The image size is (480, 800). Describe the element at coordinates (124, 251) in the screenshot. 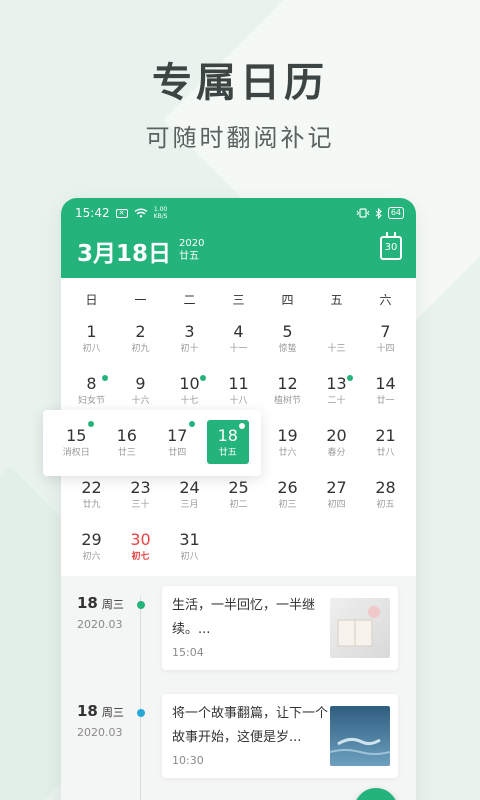

I see `current-date-title: 3月18日` at that location.